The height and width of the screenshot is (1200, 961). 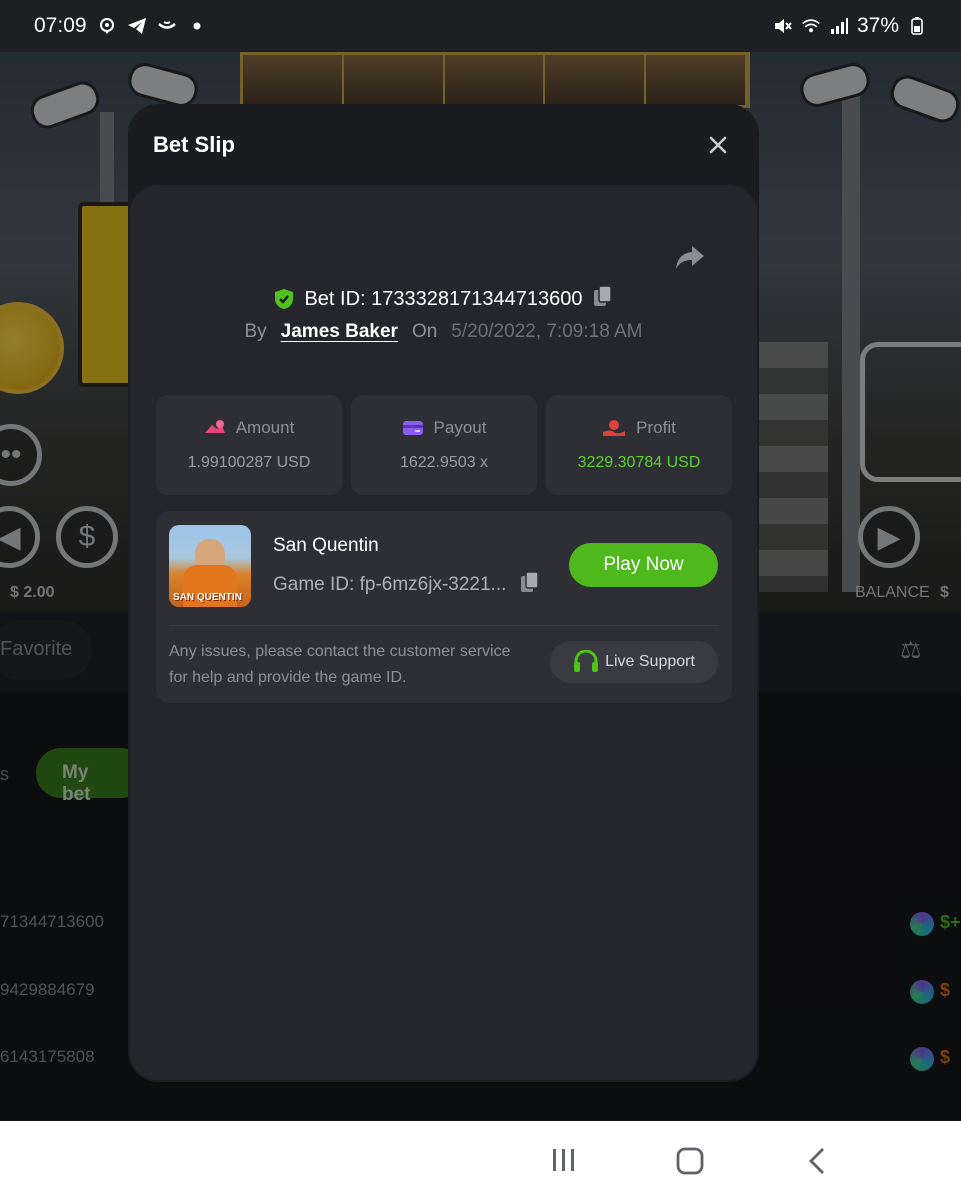 What do you see at coordinates (335, 298) in the screenshot?
I see `bet-id-label: Bet ID:` at bounding box center [335, 298].